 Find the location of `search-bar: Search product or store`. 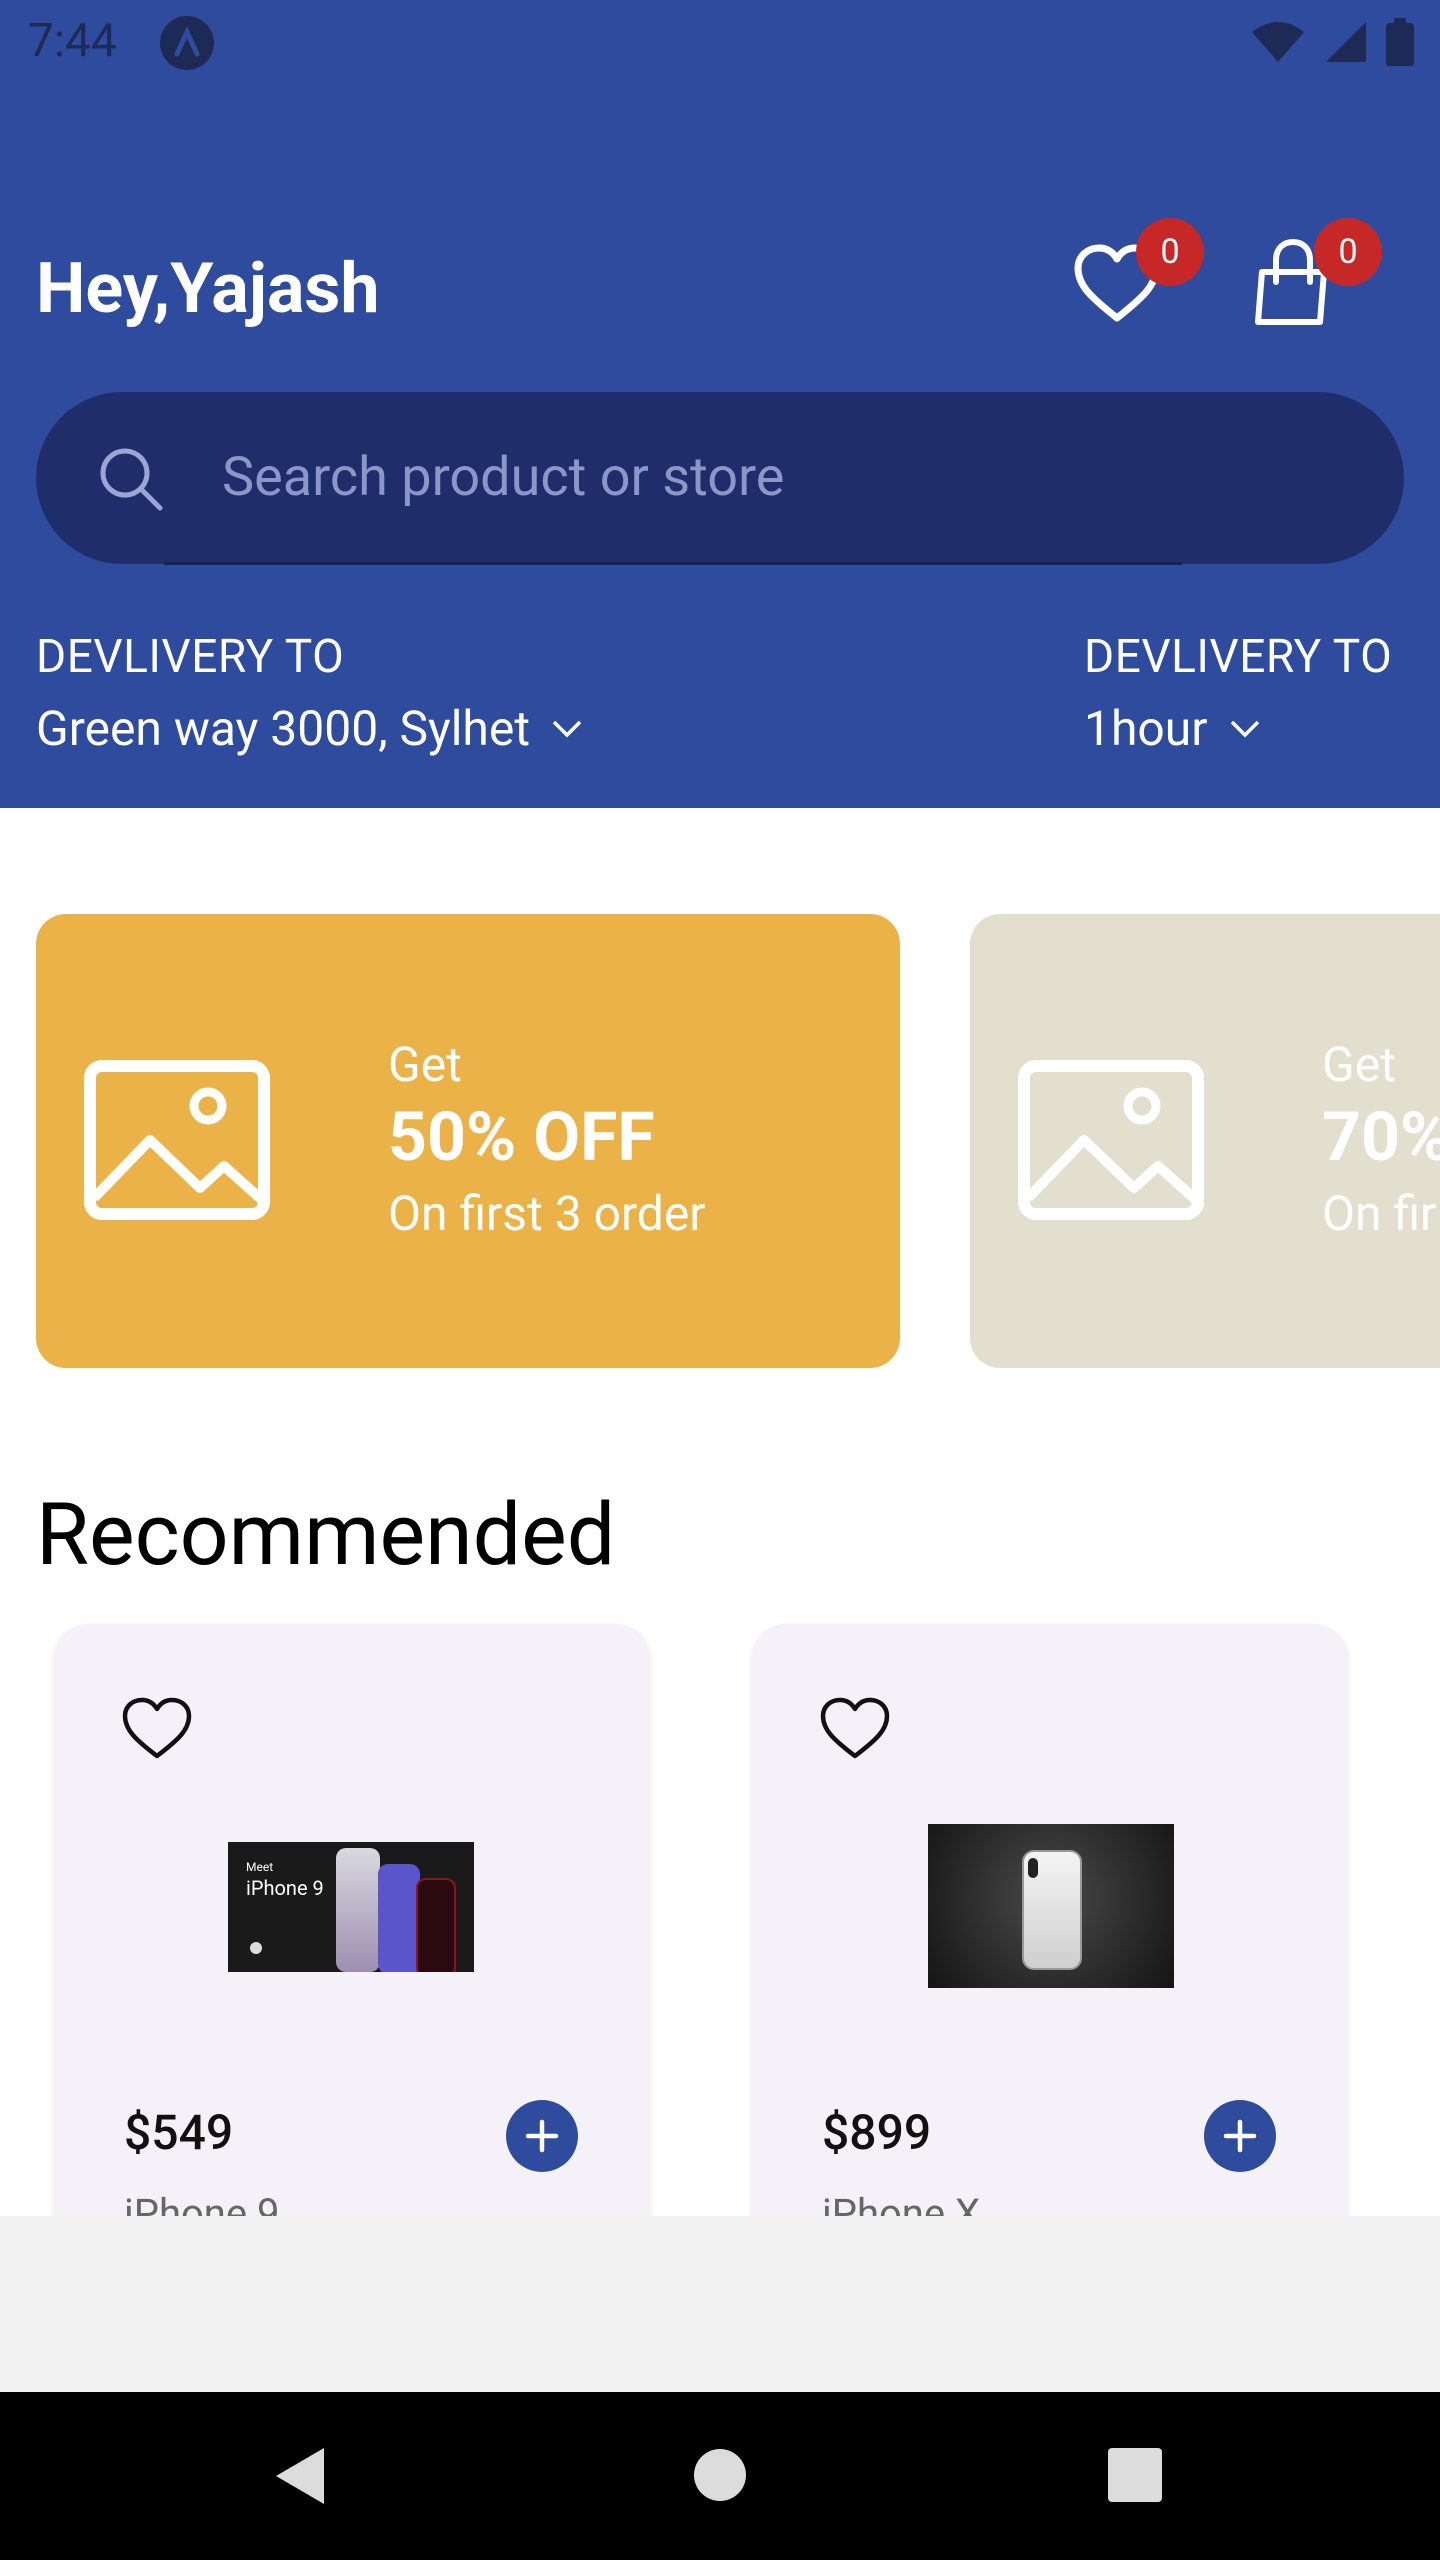

search-bar: Search product or store is located at coordinates (720, 478).